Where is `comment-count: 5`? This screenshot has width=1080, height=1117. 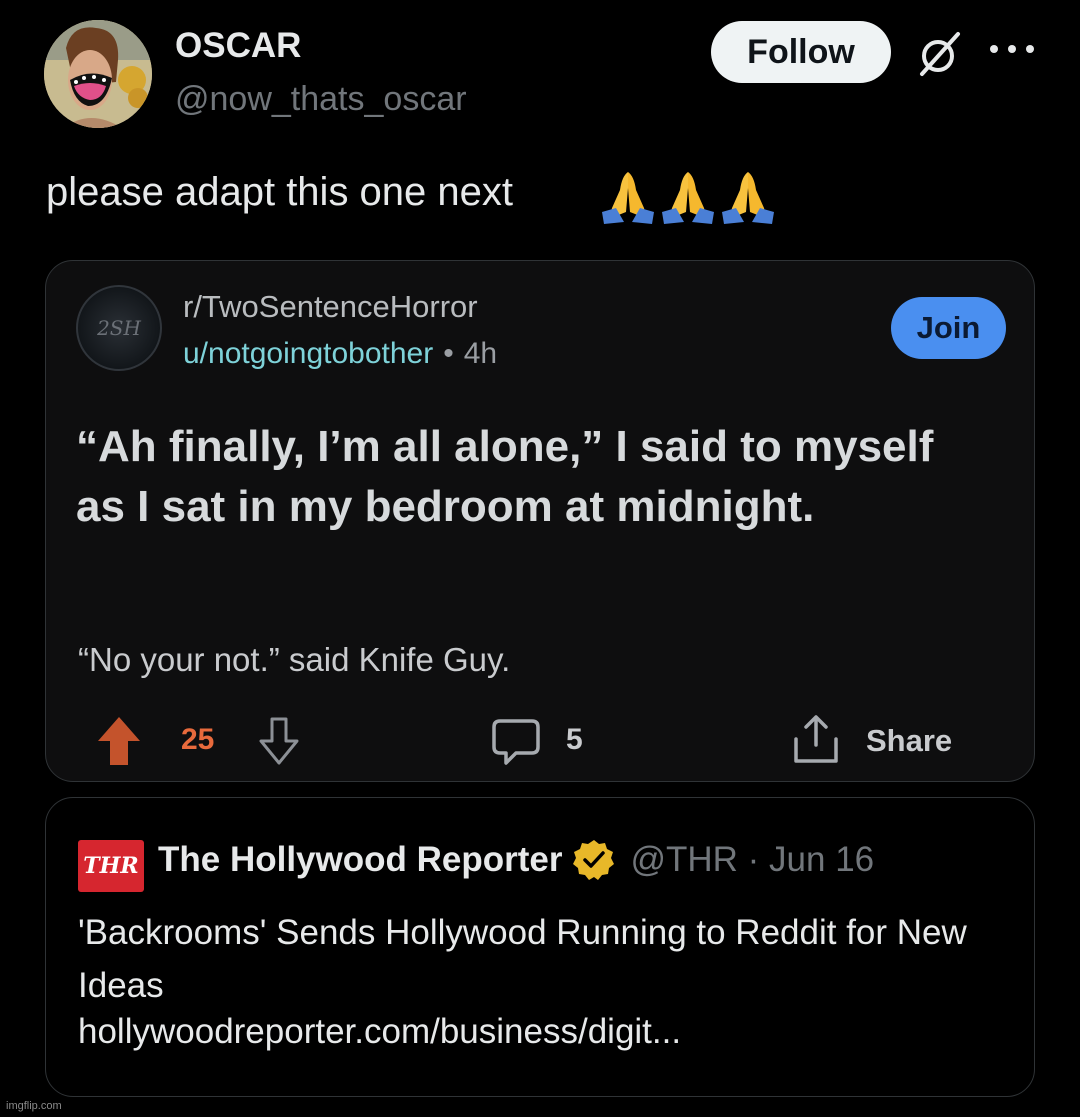
comment-count: 5 is located at coordinates (574, 739).